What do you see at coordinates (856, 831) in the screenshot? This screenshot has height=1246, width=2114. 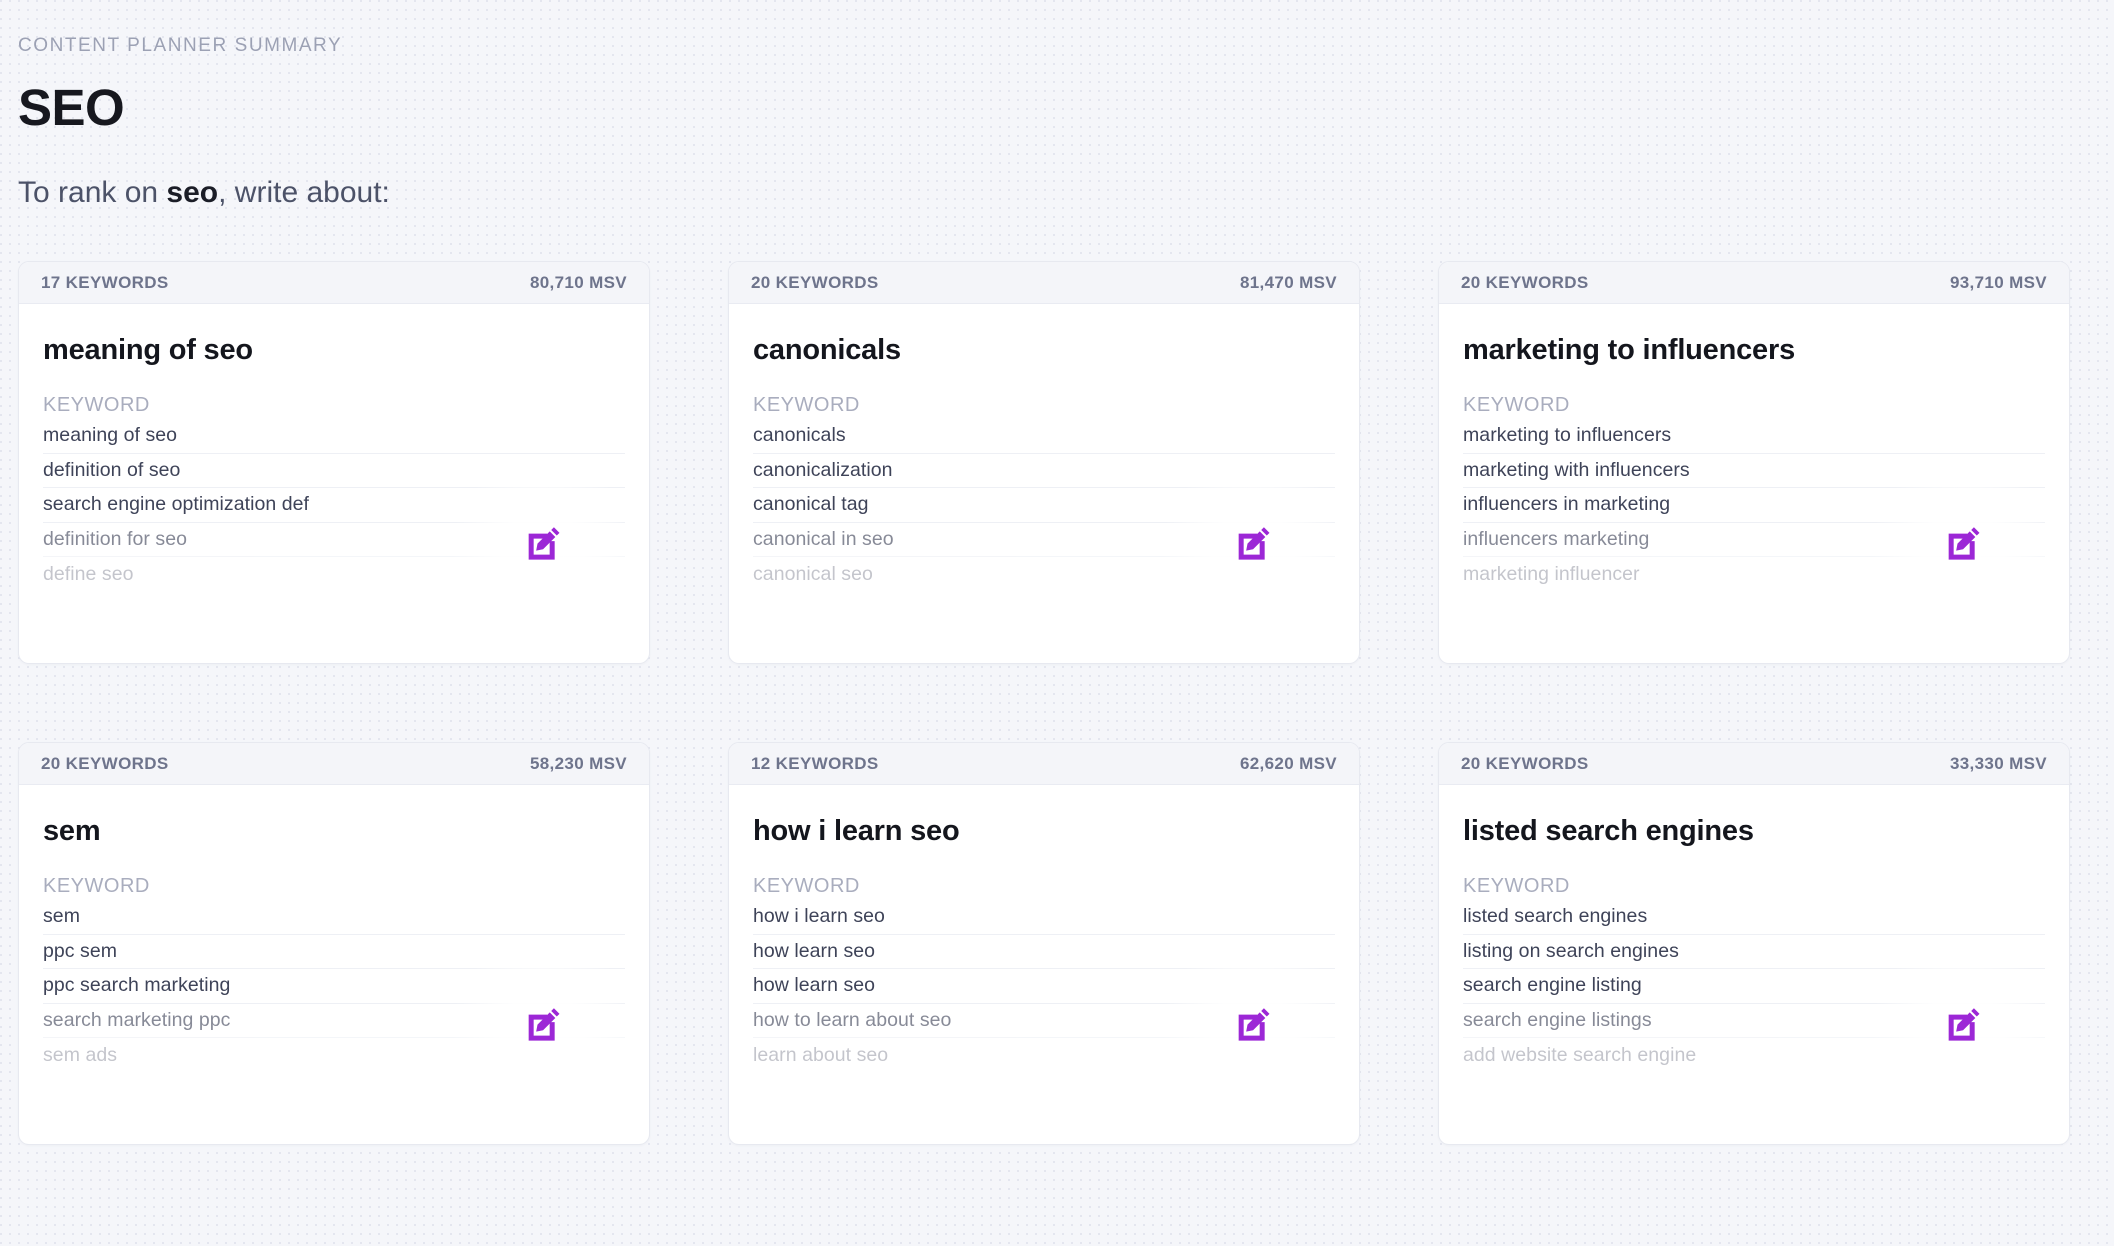 I see `cluster-title: how i learn seo` at bounding box center [856, 831].